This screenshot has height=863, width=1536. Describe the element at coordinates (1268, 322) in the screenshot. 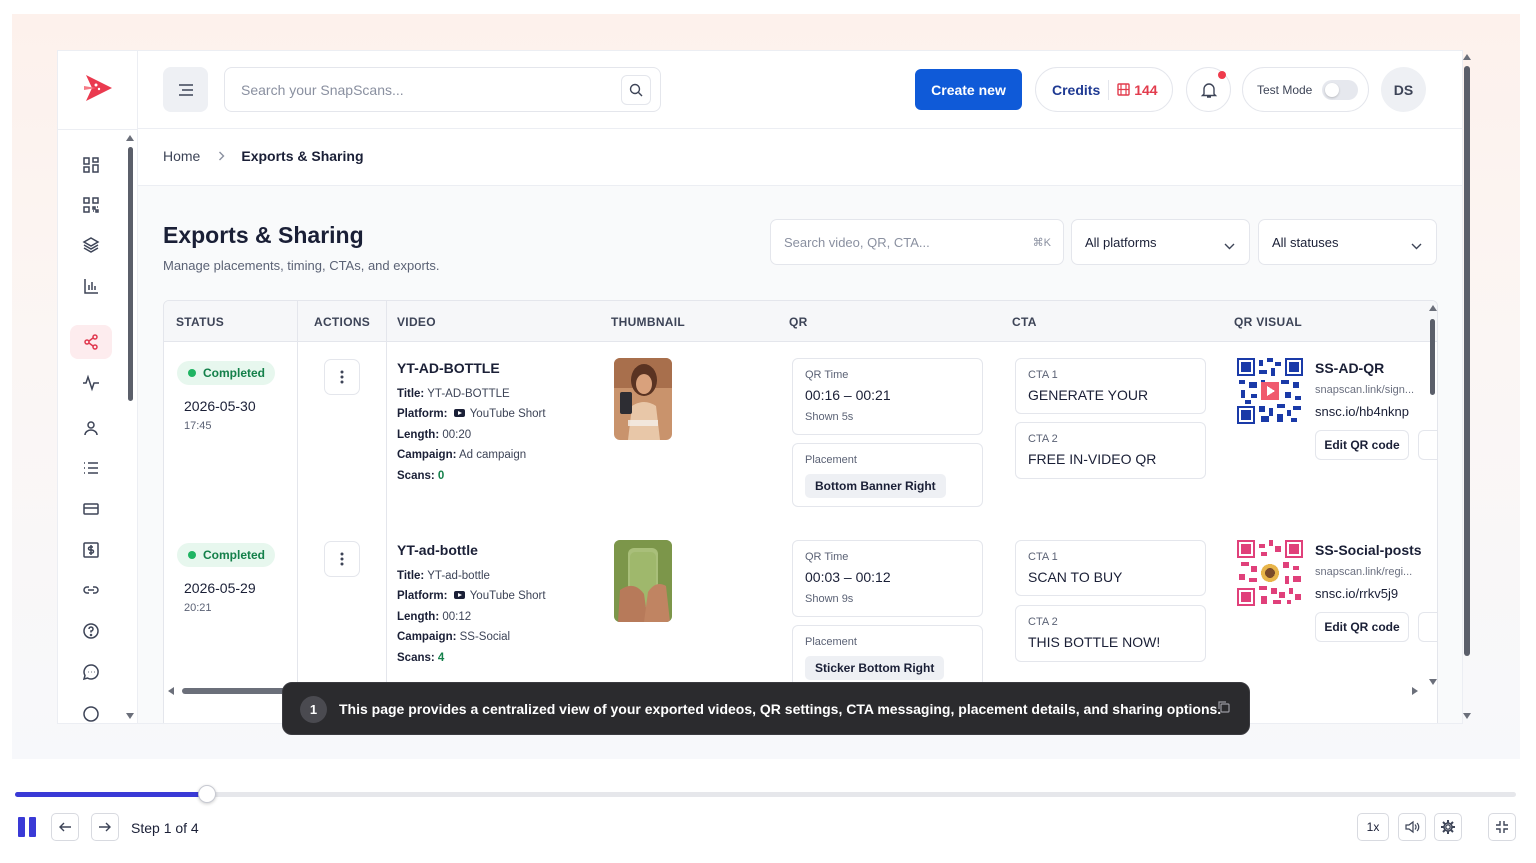

I see `column-header-qr-visual: QR VISUAL` at that location.